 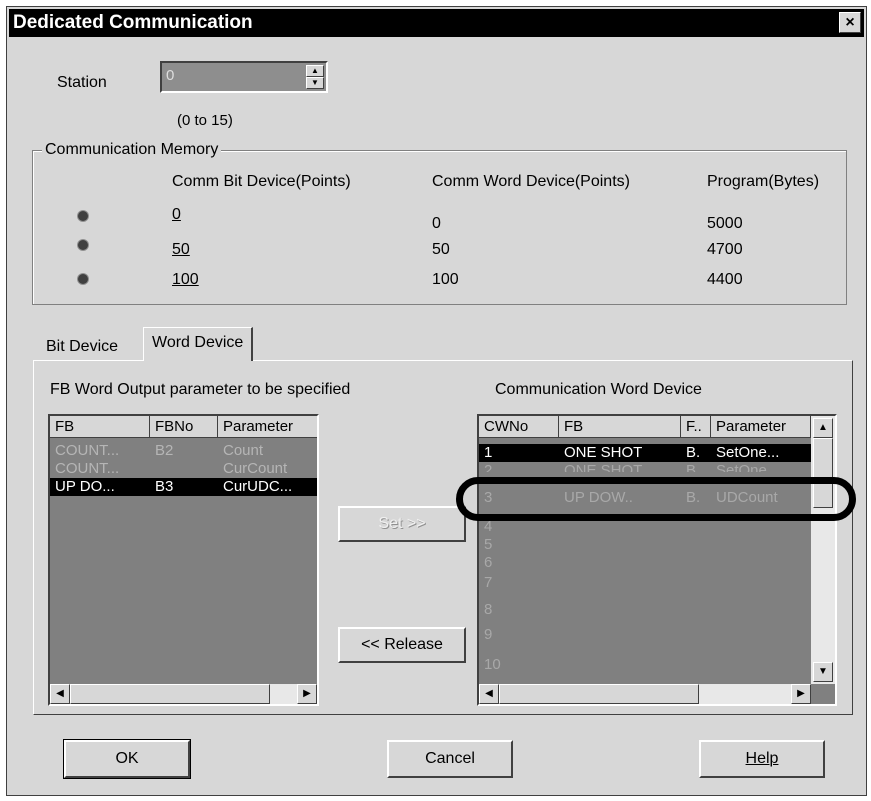 I want to click on vertical-scrollbar: ▲ ▼, so click(x=823, y=550).